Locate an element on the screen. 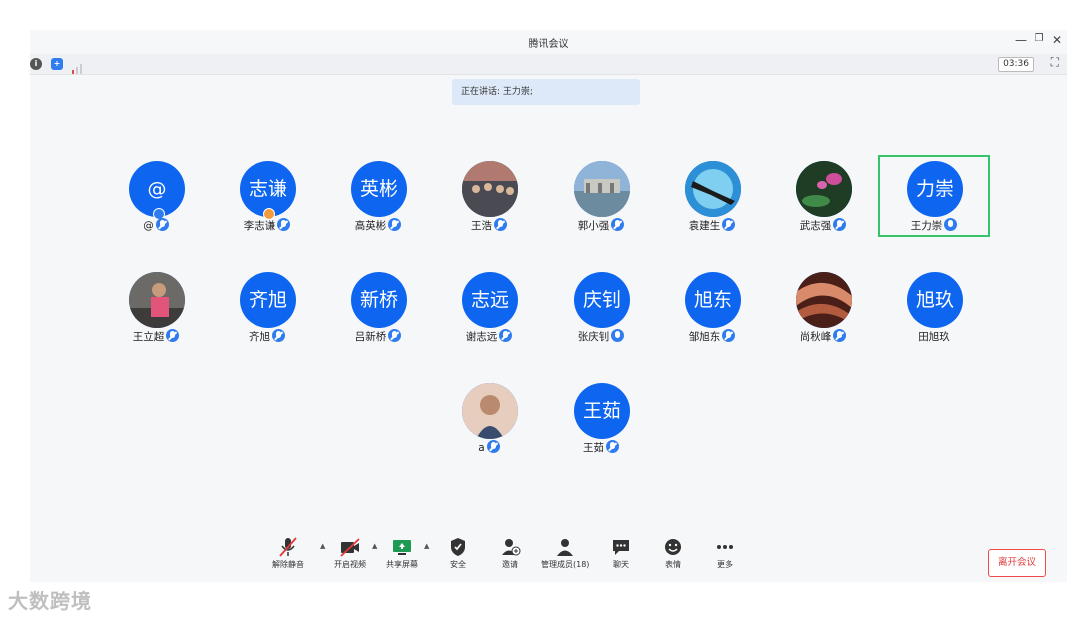  signal-icon is located at coordinates (77, 66).